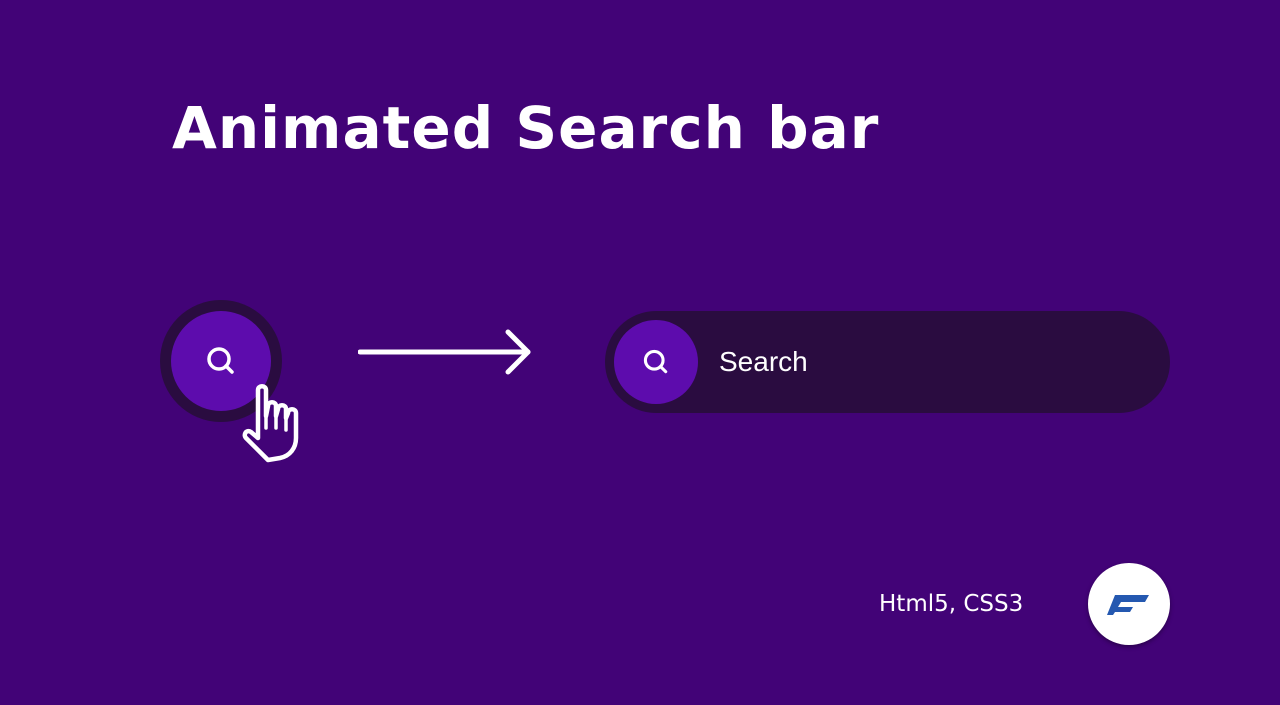  I want to click on brand-logo, so click(1129, 604).